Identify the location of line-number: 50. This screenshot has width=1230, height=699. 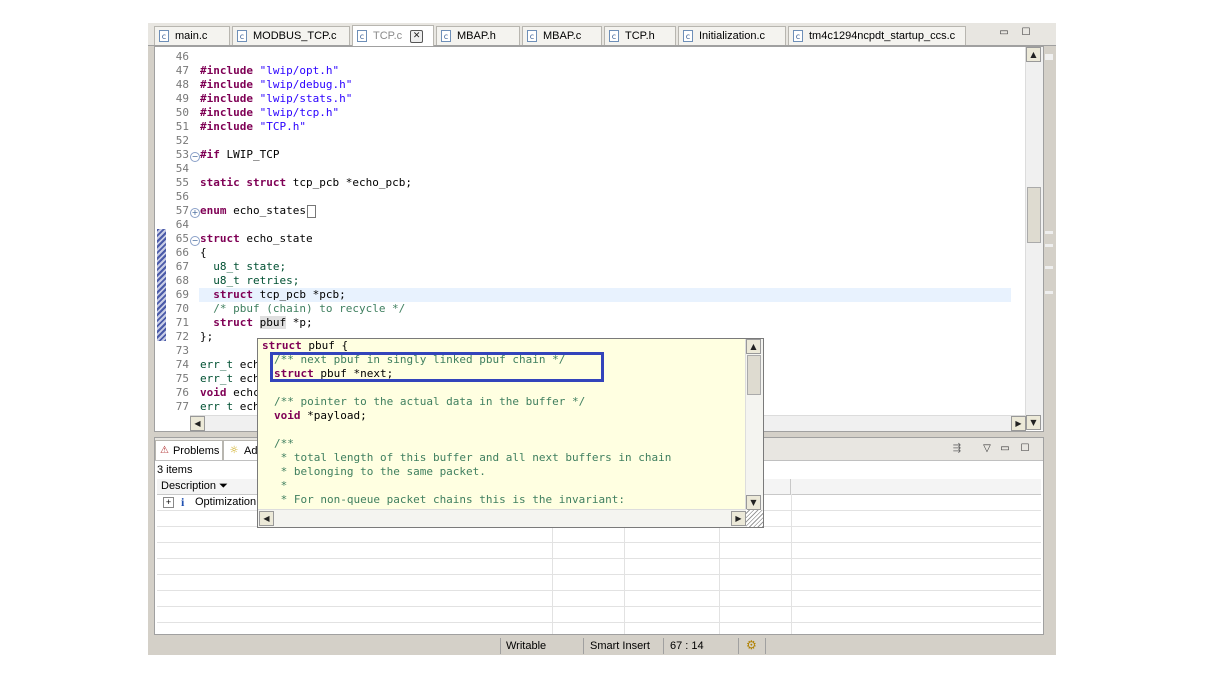
(182, 112).